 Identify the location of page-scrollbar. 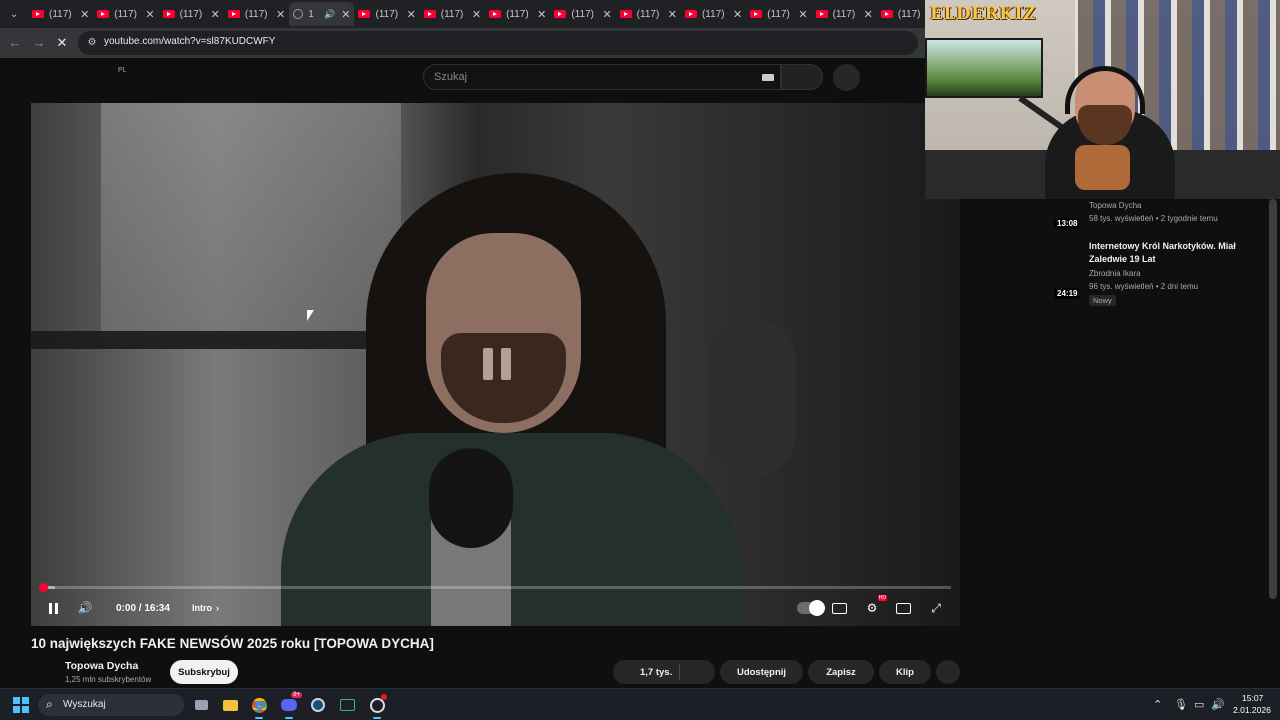
(1273, 399).